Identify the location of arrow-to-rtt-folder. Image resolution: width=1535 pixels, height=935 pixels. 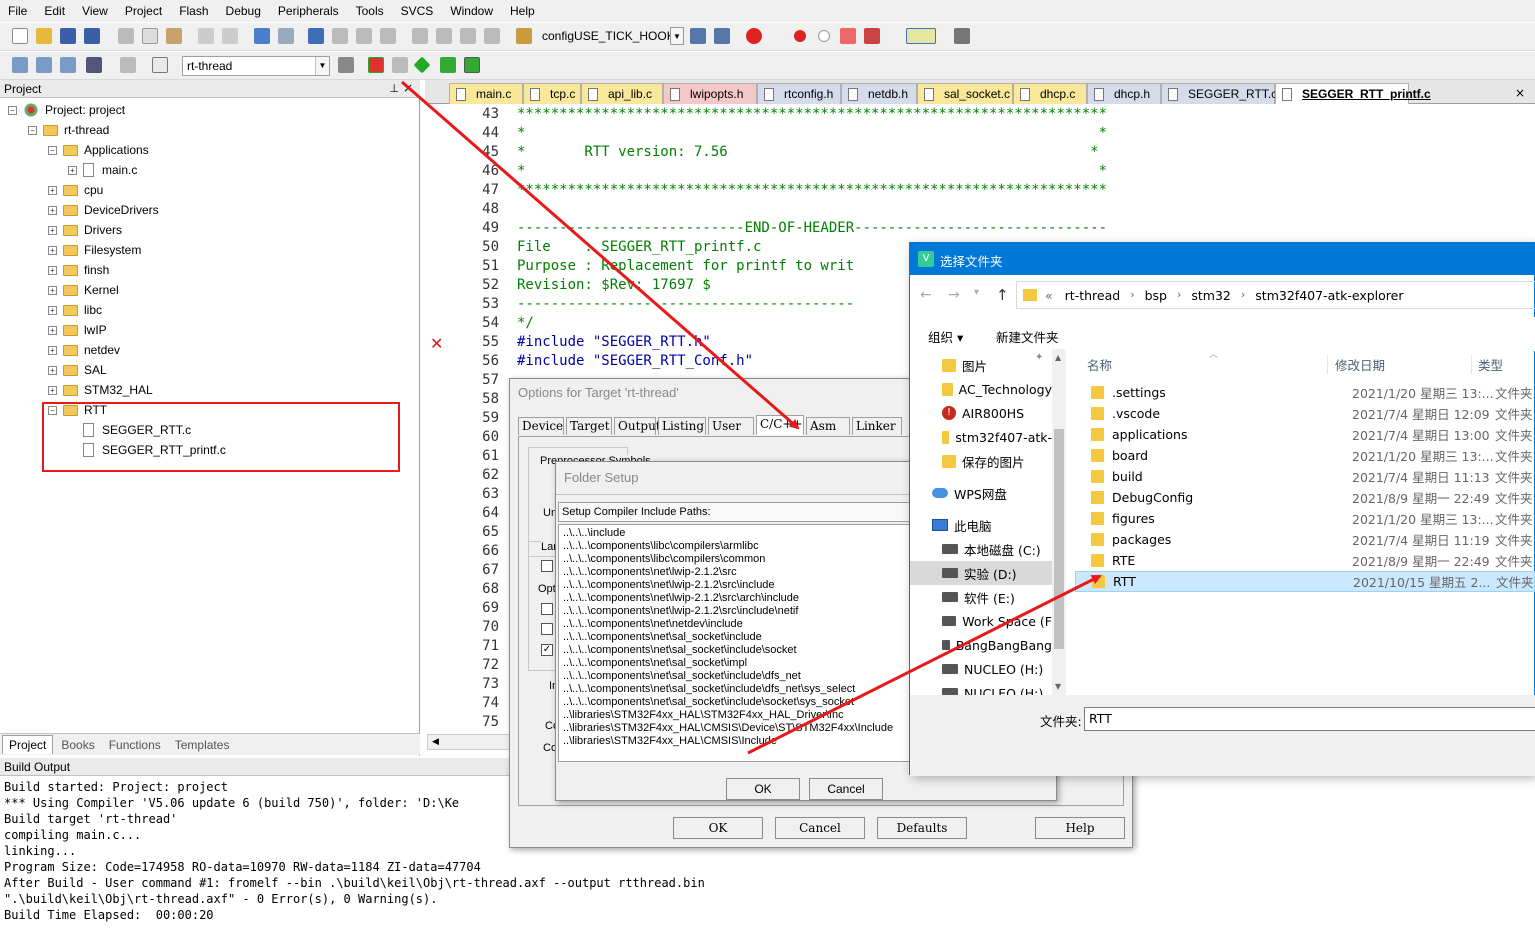
(924, 664).